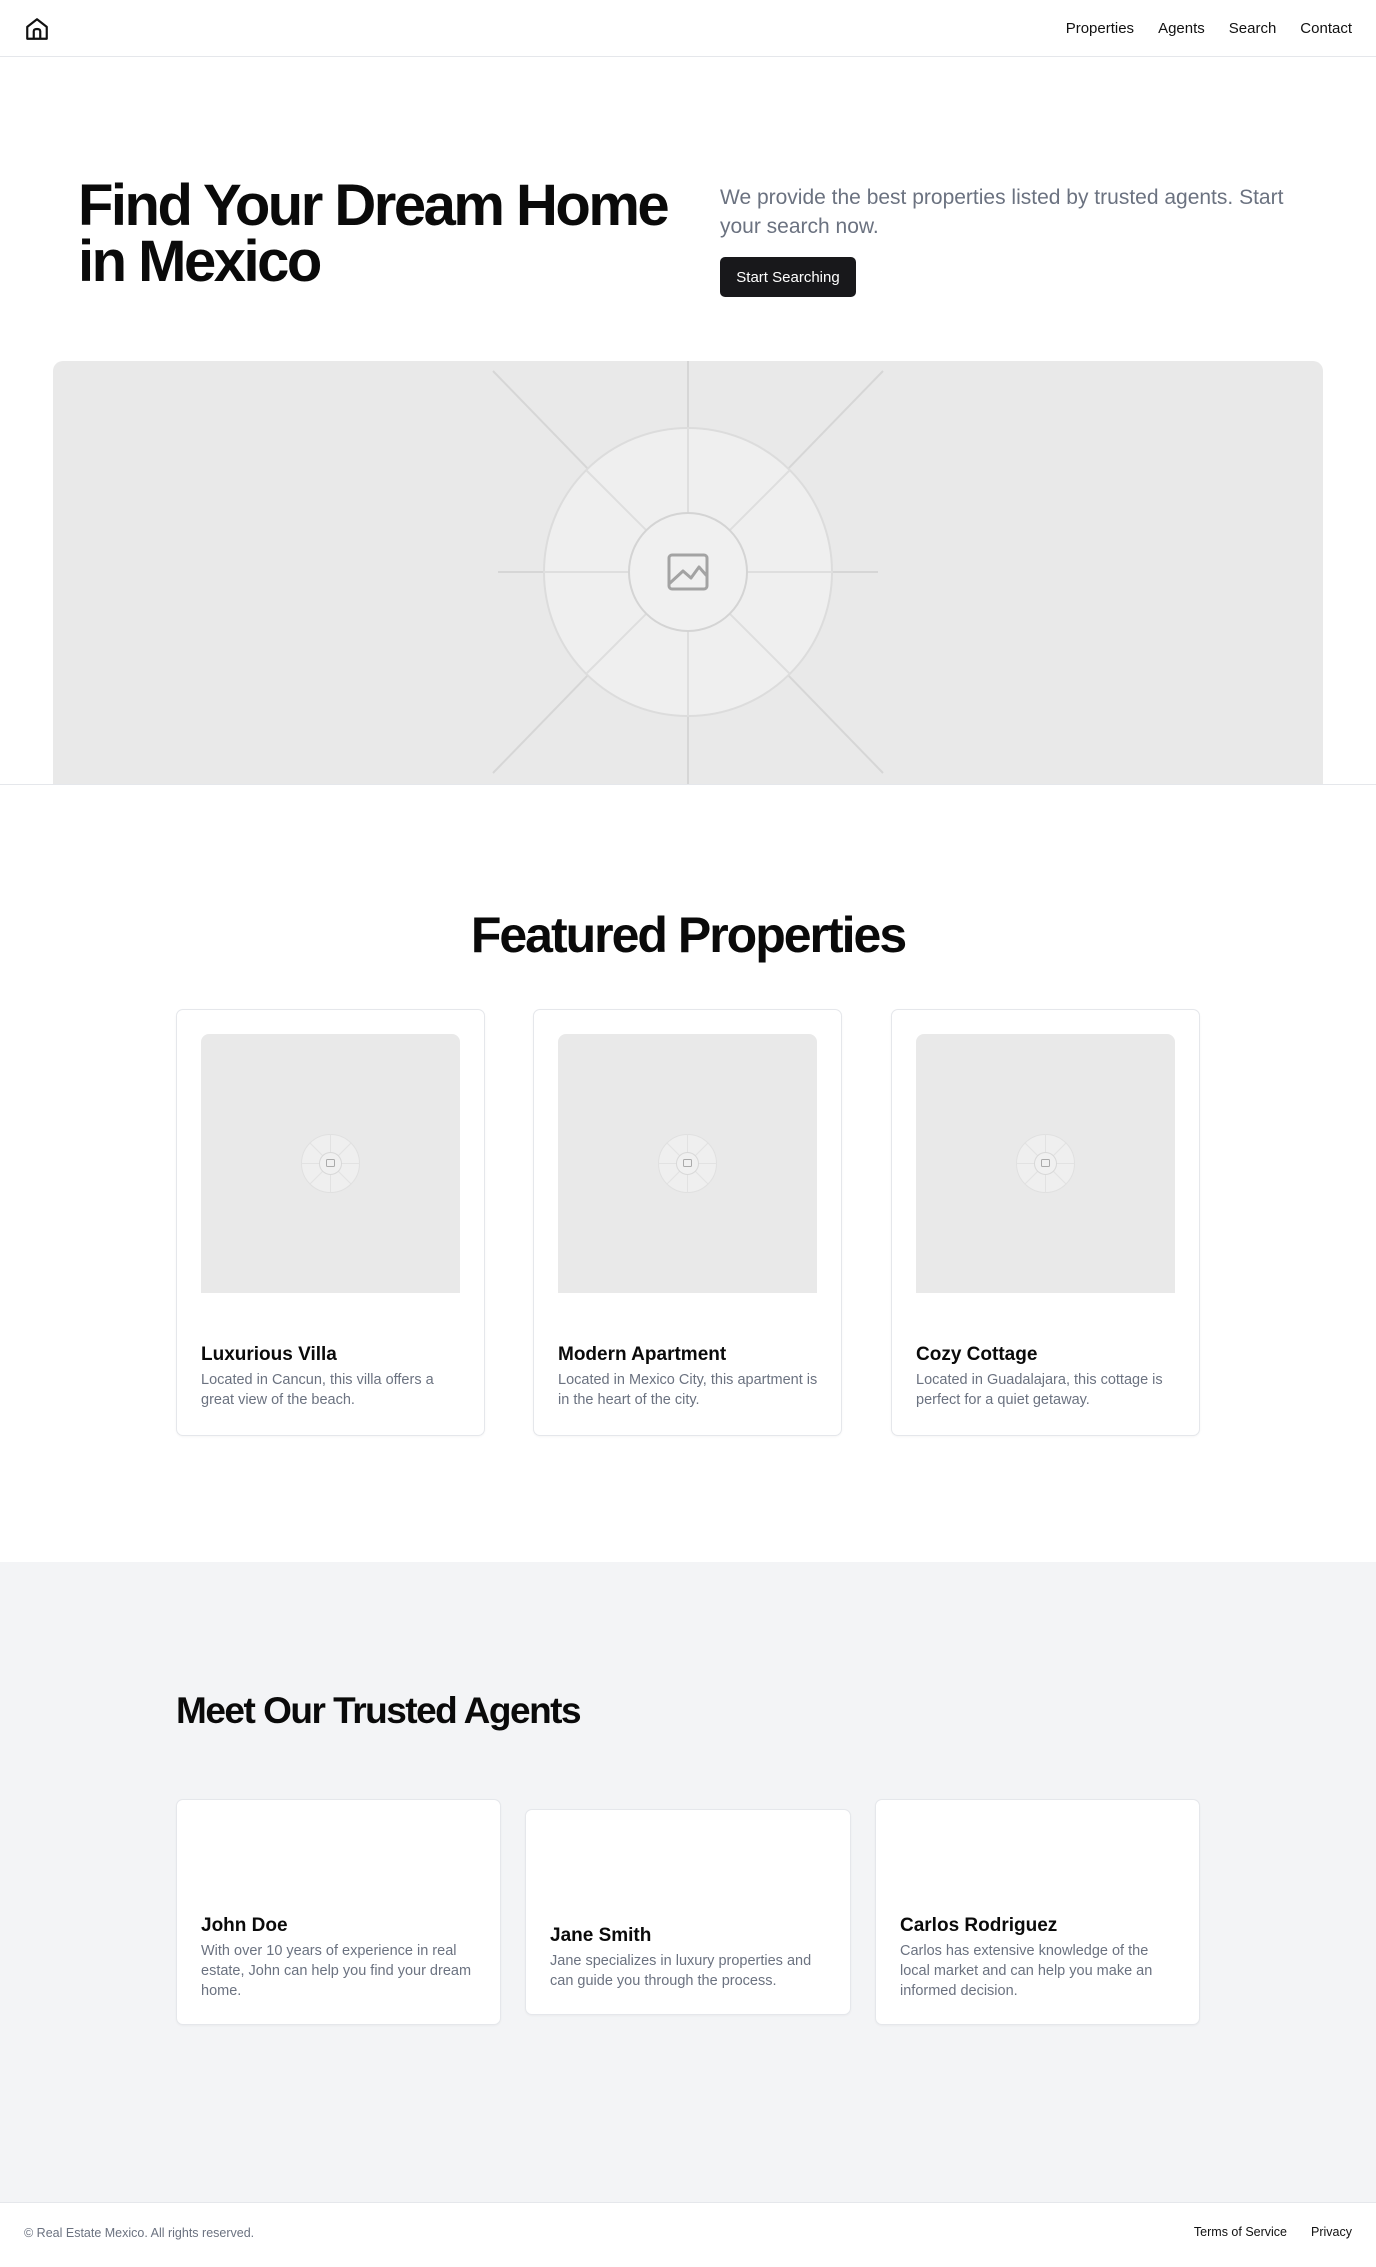  I want to click on hero-title: Find Your Dream Home in Mexico, so click(378, 234).